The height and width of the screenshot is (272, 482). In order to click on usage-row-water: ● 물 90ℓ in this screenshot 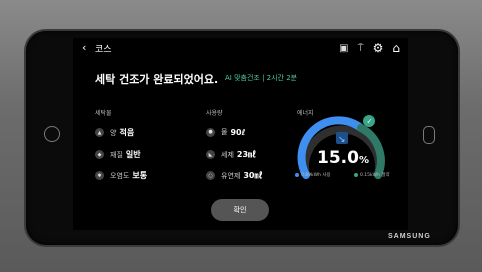, I will do `click(225, 132)`.